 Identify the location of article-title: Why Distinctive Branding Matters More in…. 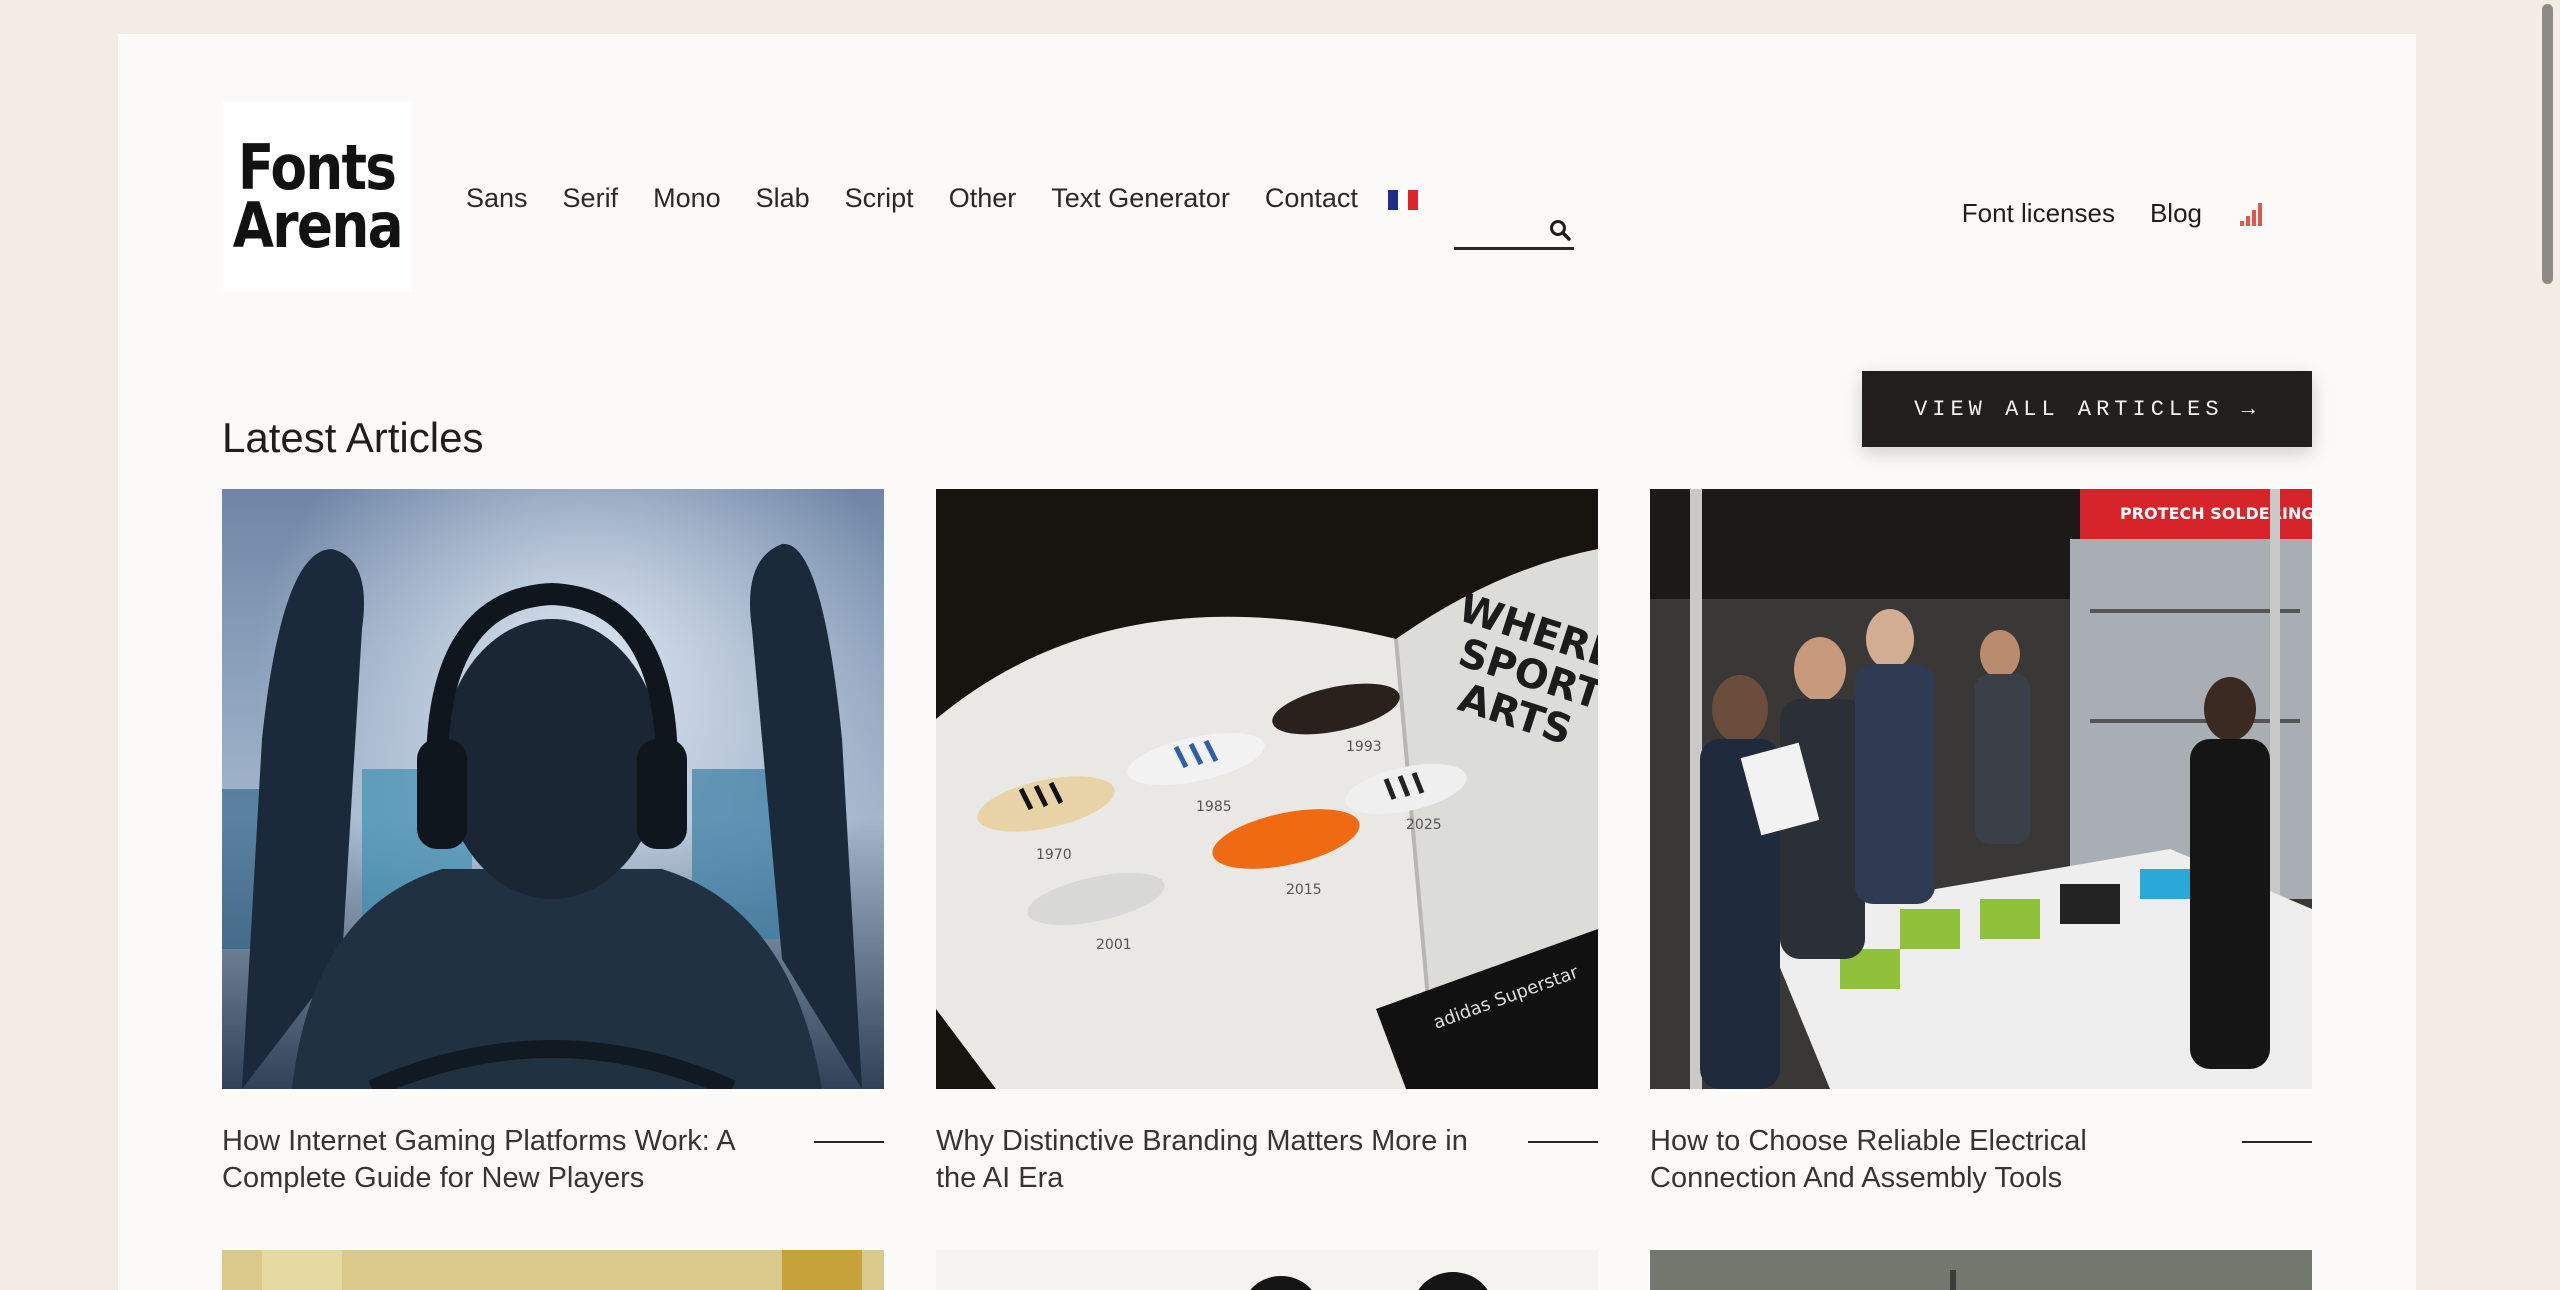
(1267, 1160).